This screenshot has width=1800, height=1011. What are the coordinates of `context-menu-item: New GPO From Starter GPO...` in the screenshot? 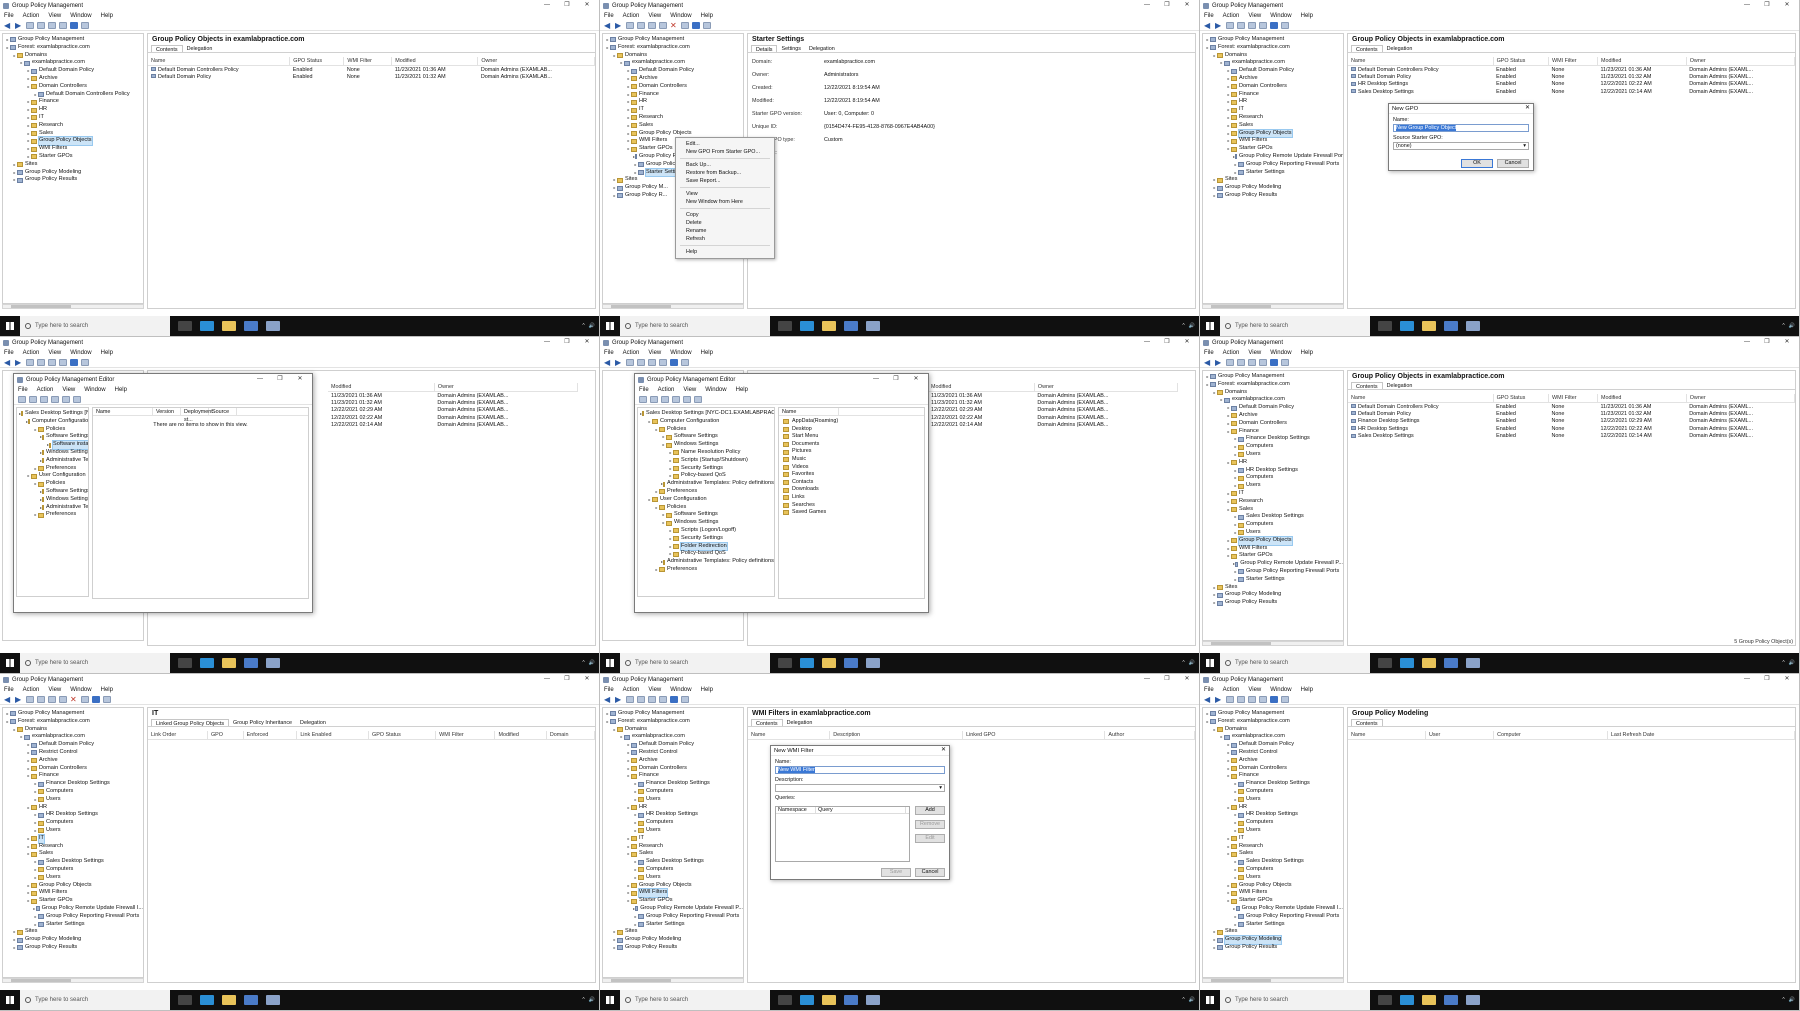 It's located at (725, 152).